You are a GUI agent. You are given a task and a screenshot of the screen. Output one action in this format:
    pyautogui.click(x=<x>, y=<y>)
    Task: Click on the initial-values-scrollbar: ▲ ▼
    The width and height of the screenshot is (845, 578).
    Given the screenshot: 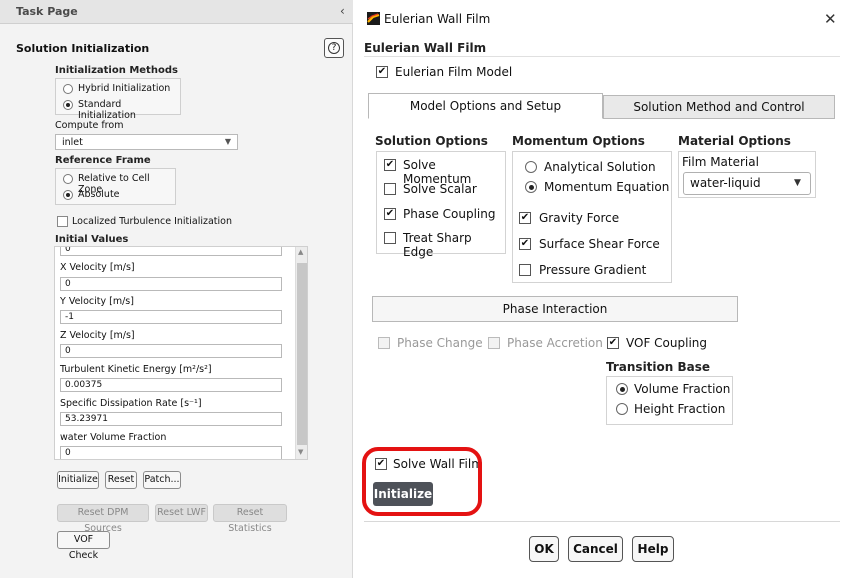 What is the action you would take?
    pyautogui.click(x=301, y=353)
    